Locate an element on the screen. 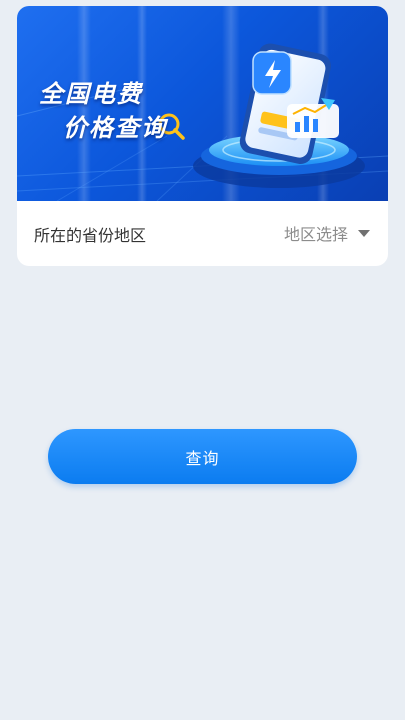 Image resolution: width=405 pixels, height=720 pixels. region-label: 所在的省份地区 is located at coordinates (90, 235).